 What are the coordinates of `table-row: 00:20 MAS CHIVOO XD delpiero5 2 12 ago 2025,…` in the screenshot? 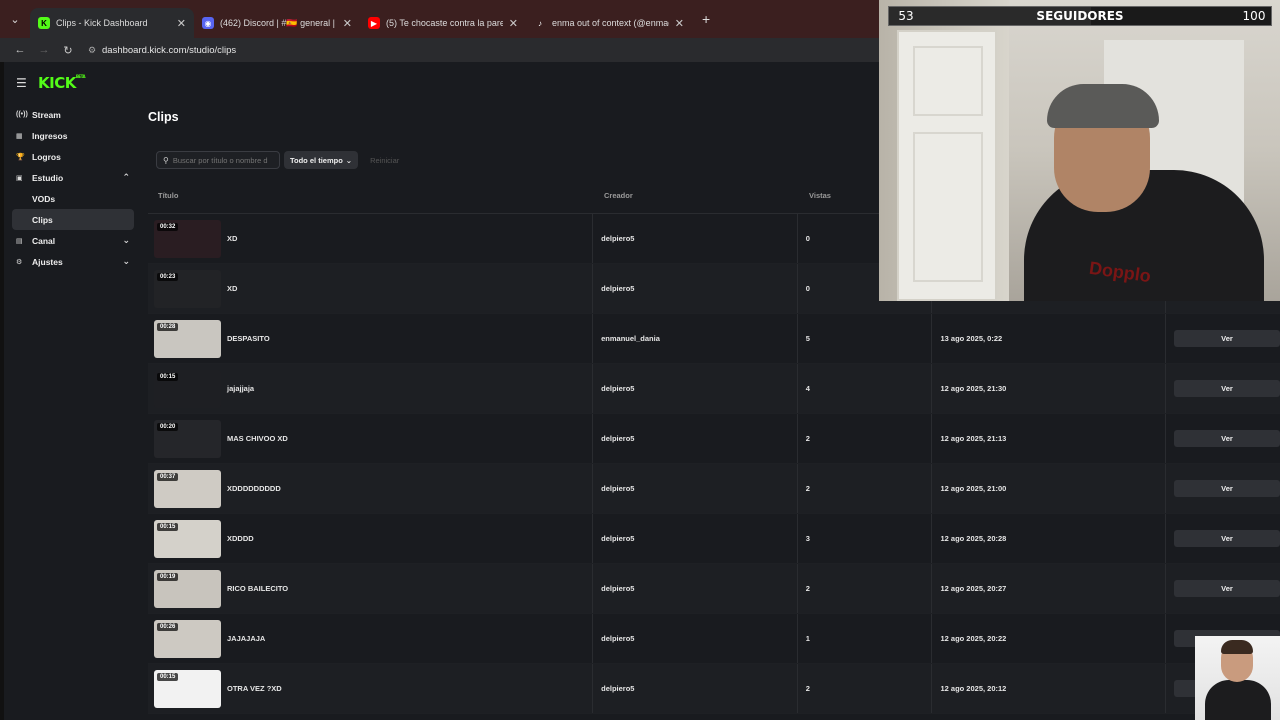 It's located at (714, 439).